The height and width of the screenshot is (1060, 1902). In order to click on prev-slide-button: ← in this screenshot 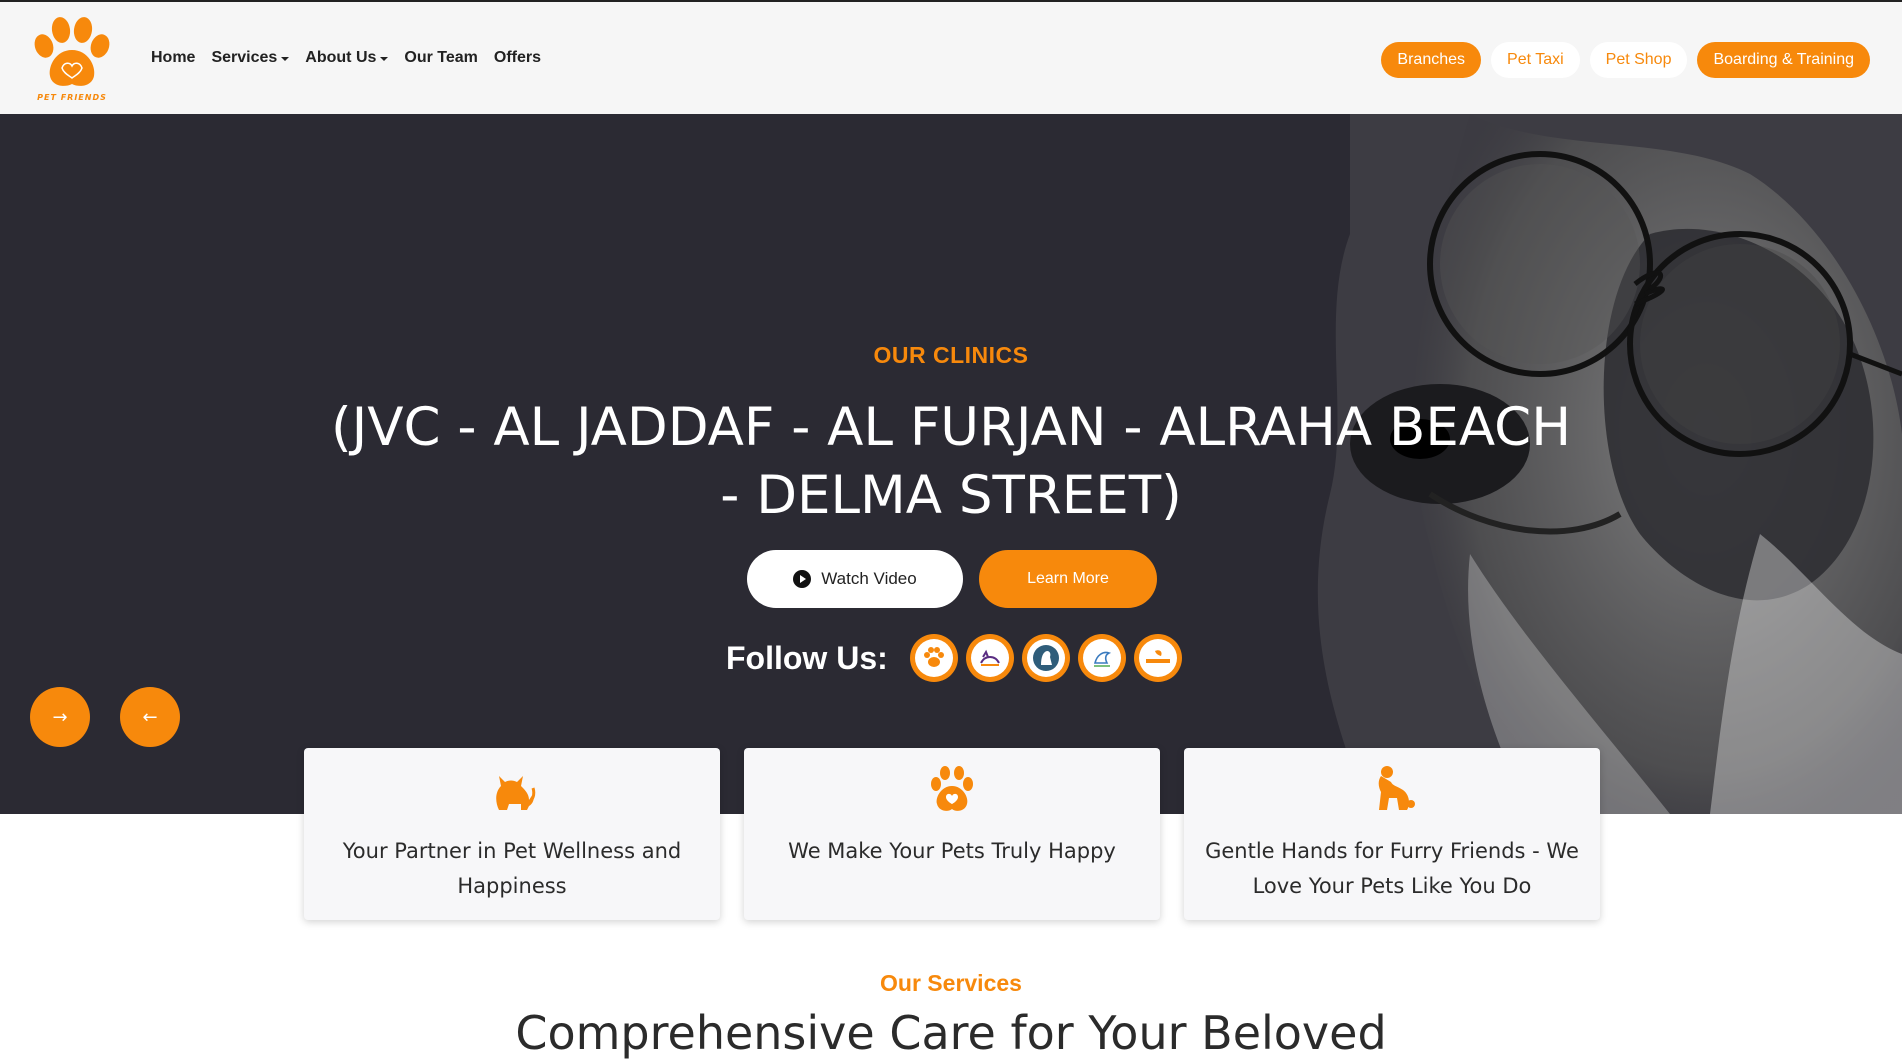, I will do `click(150, 717)`.